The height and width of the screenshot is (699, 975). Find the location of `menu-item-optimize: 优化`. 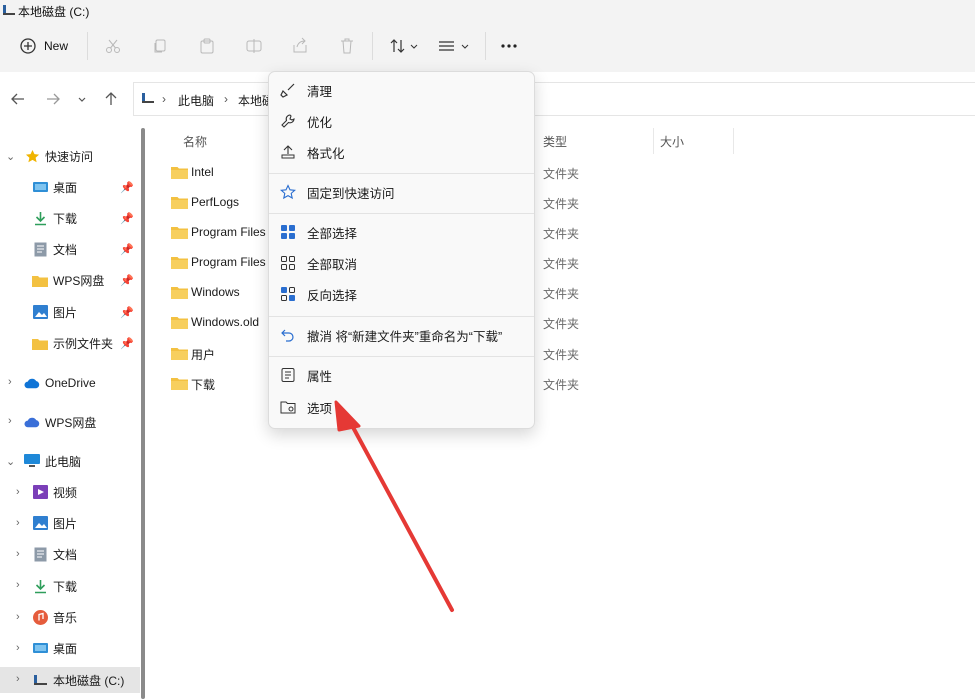

menu-item-optimize: 优化 is located at coordinates (401, 121).